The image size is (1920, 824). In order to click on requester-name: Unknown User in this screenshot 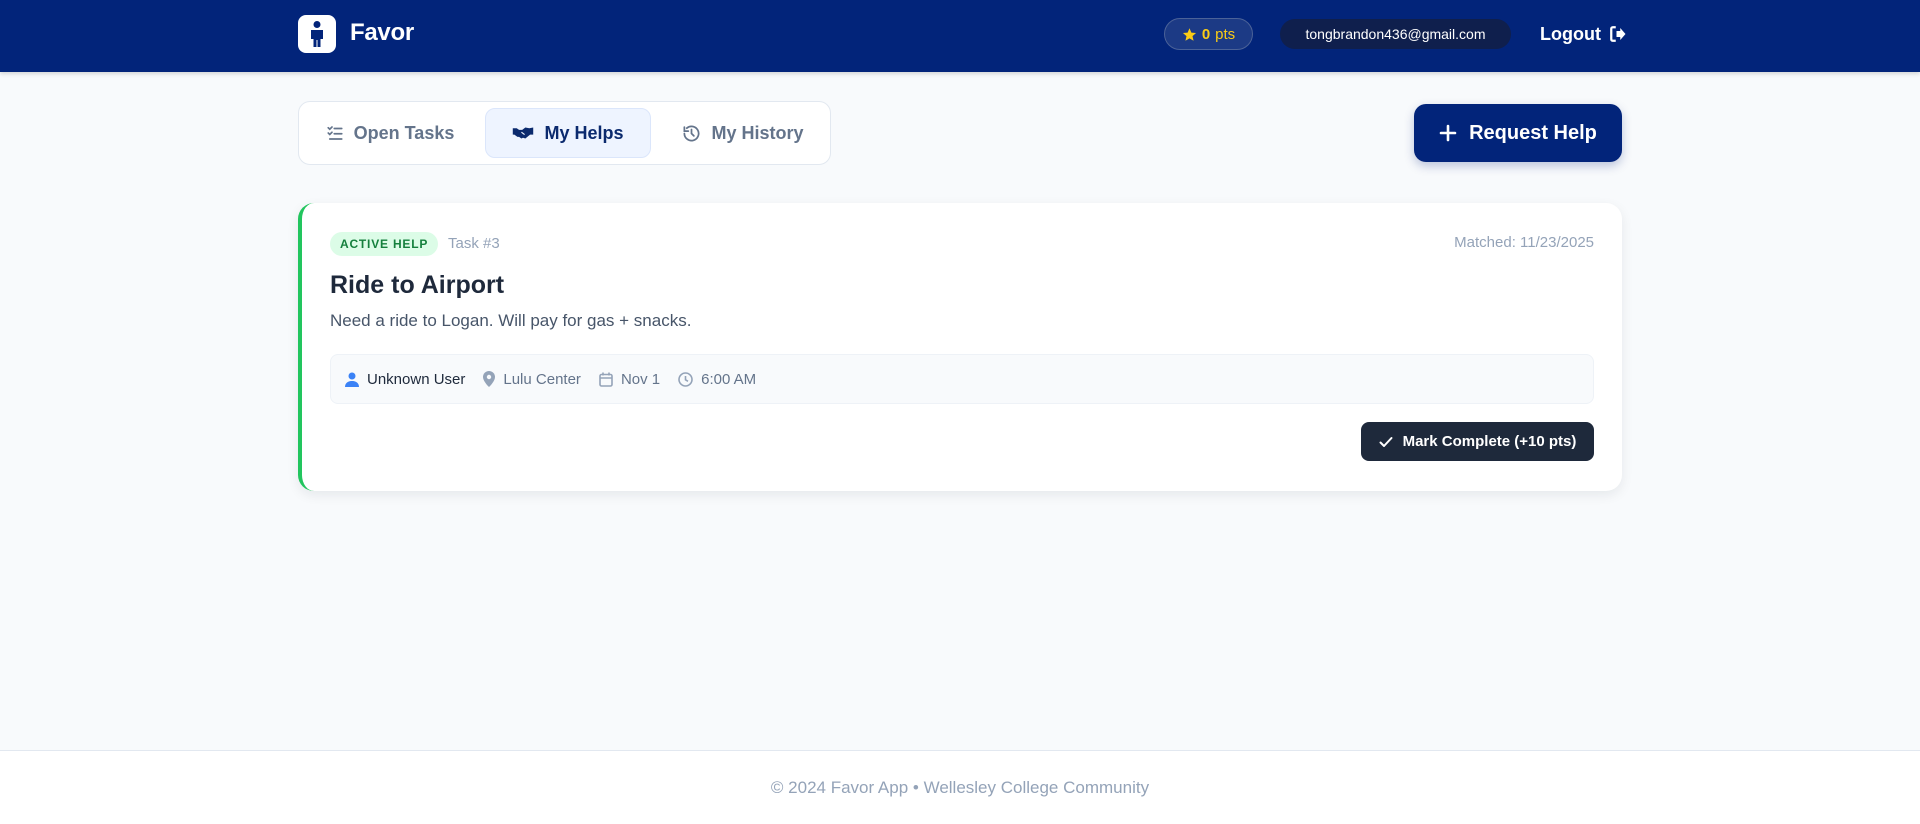, I will do `click(416, 379)`.